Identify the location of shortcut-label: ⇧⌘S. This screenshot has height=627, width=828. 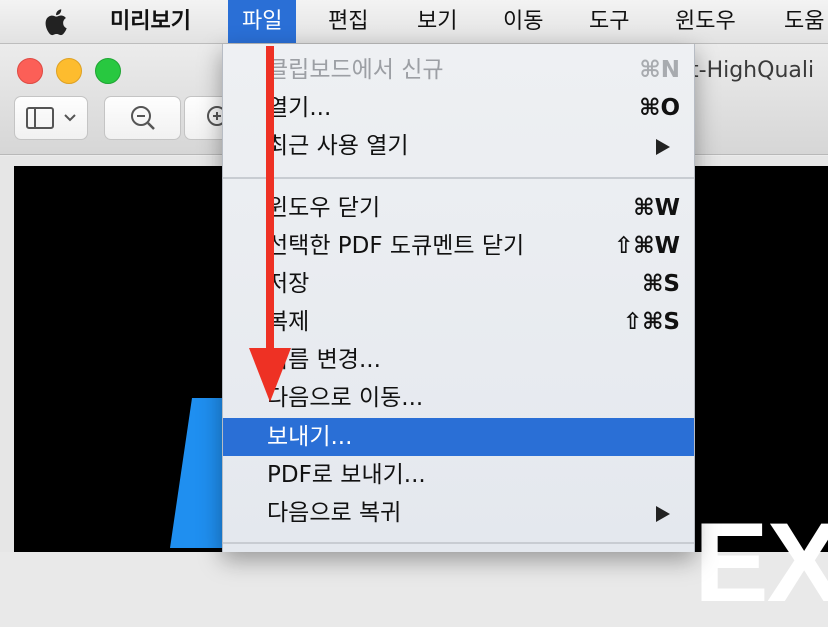
(651, 322).